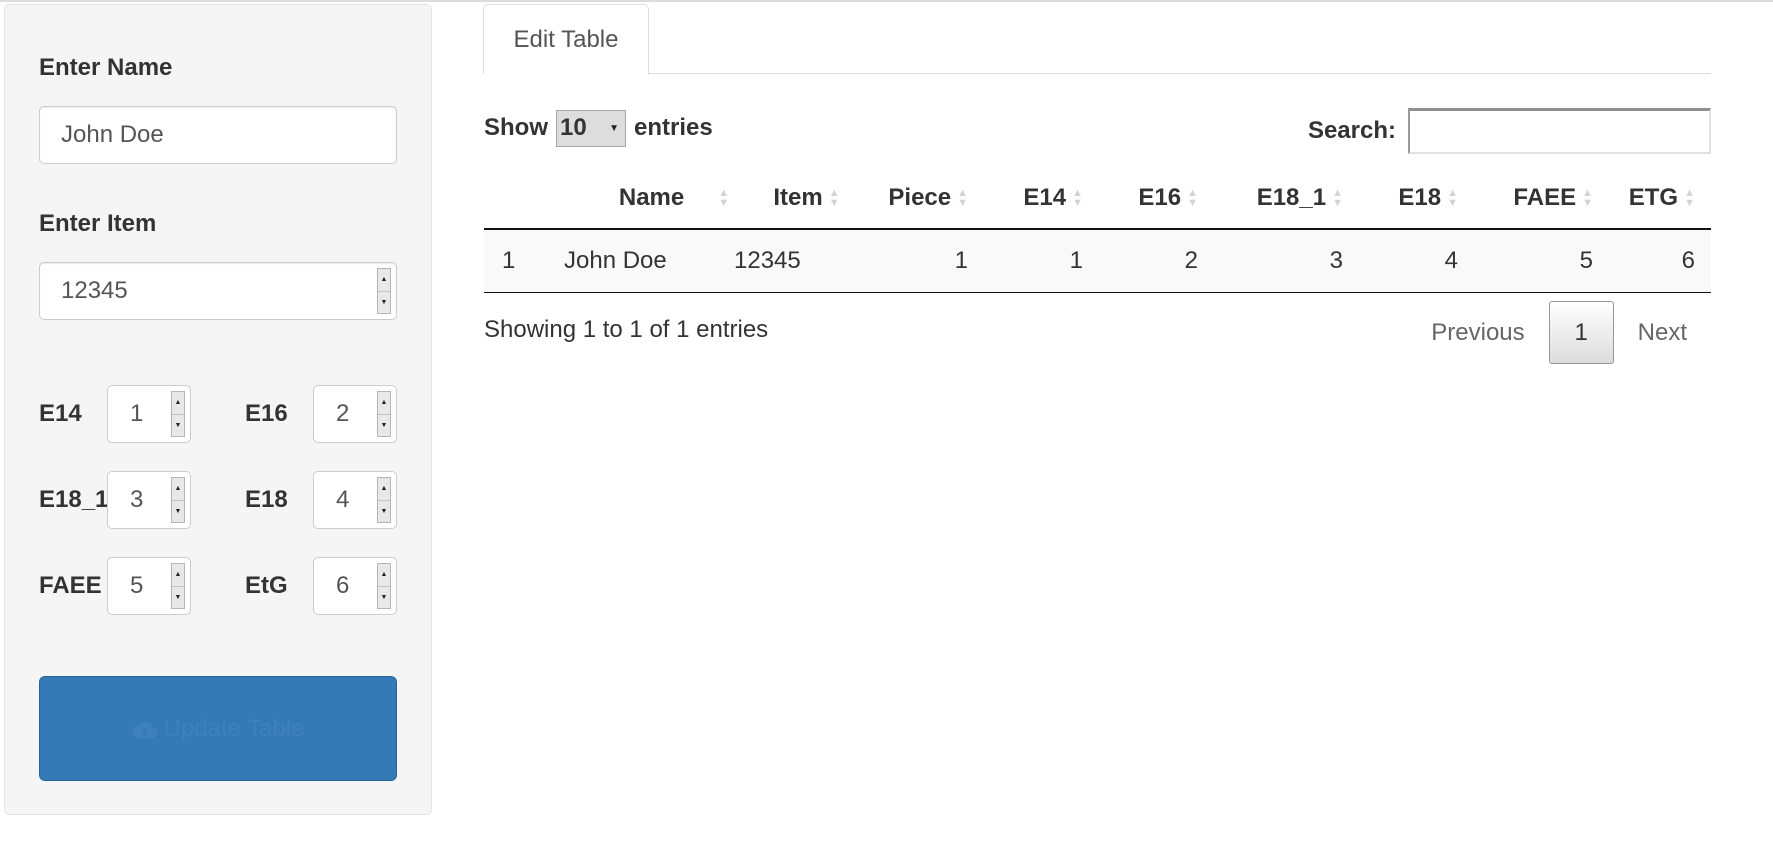 Image resolution: width=1773 pixels, height=867 pixels. Describe the element at coordinates (1291, 197) in the screenshot. I see `header-label: E18_1` at that location.